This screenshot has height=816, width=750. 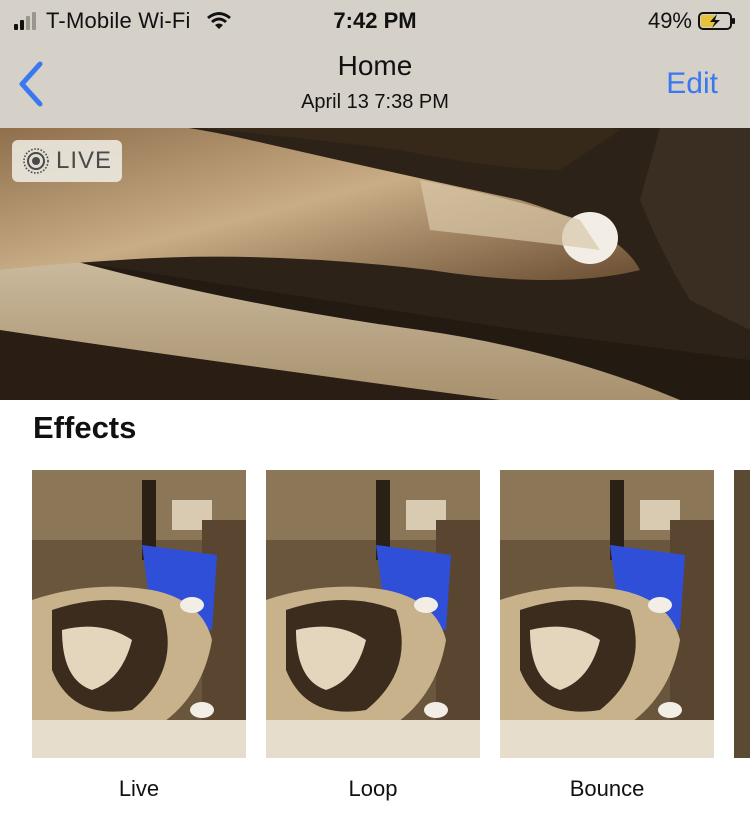 I want to click on live-photo-icon, so click(x=36, y=161).